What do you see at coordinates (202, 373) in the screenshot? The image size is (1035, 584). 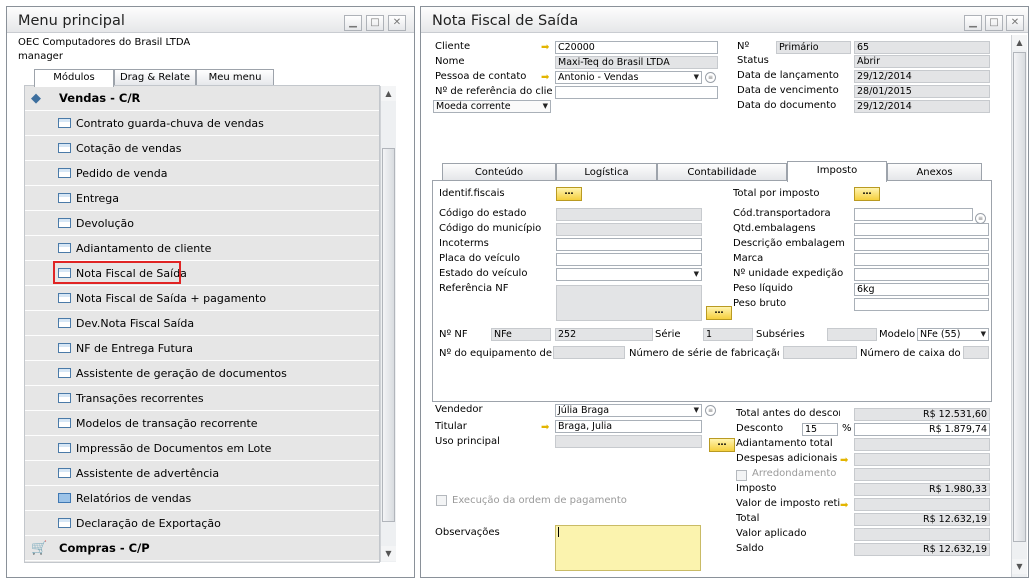 I see `menu-item: Assistente de geração de documentos` at bounding box center [202, 373].